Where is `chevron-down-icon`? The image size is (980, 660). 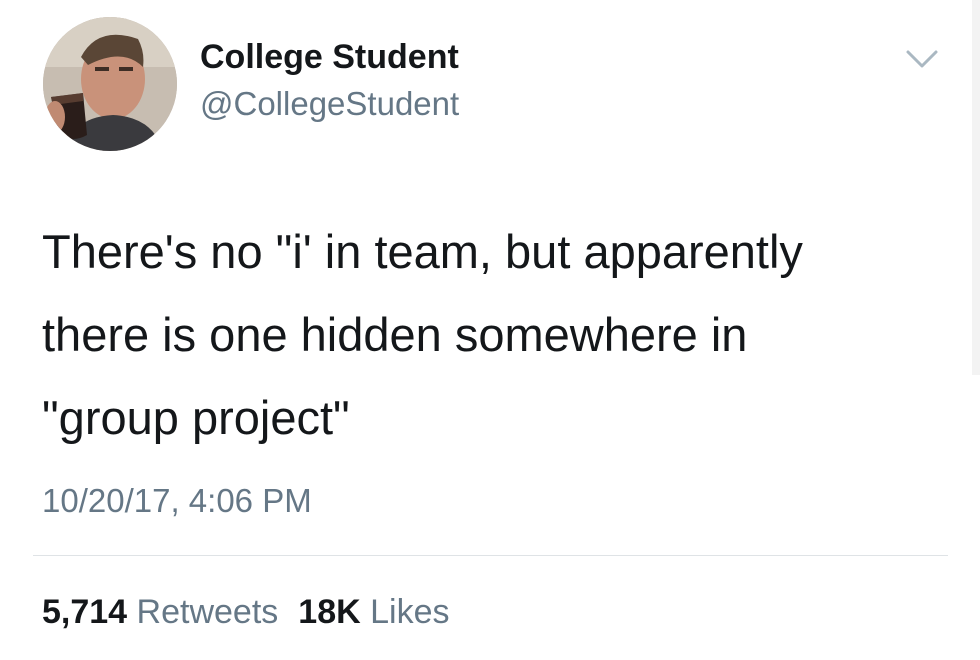 chevron-down-icon is located at coordinates (922, 59).